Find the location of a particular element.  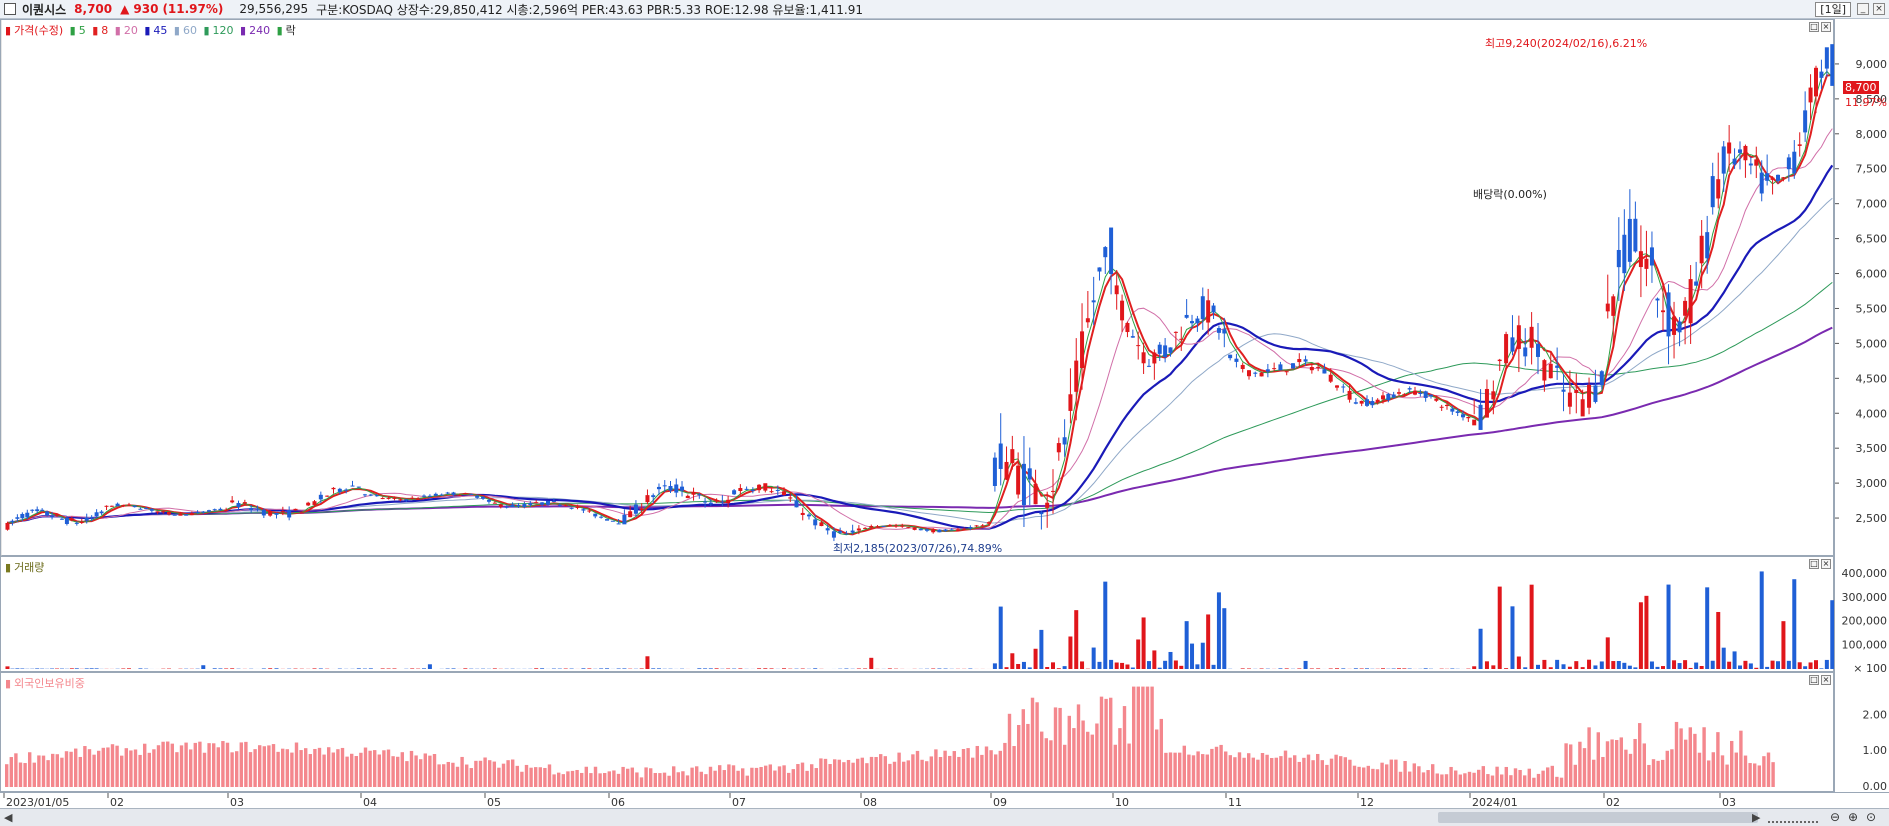

close-icon: × is located at coordinates (1879, 9).